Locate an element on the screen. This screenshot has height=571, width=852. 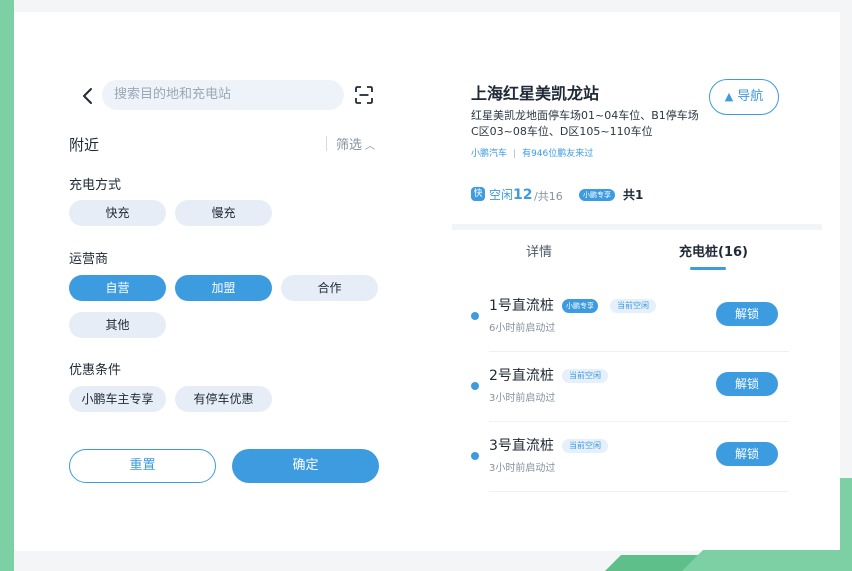
tab-details: 详情 is located at coordinates (539, 250).